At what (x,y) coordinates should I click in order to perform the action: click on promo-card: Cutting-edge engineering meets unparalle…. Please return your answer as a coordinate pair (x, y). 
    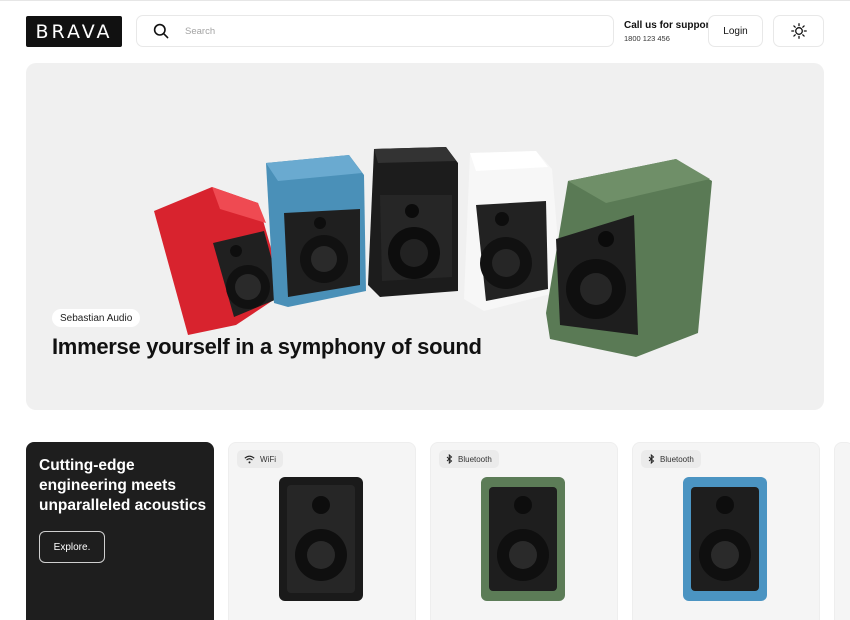
    Looking at the image, I should click on (120, 531).